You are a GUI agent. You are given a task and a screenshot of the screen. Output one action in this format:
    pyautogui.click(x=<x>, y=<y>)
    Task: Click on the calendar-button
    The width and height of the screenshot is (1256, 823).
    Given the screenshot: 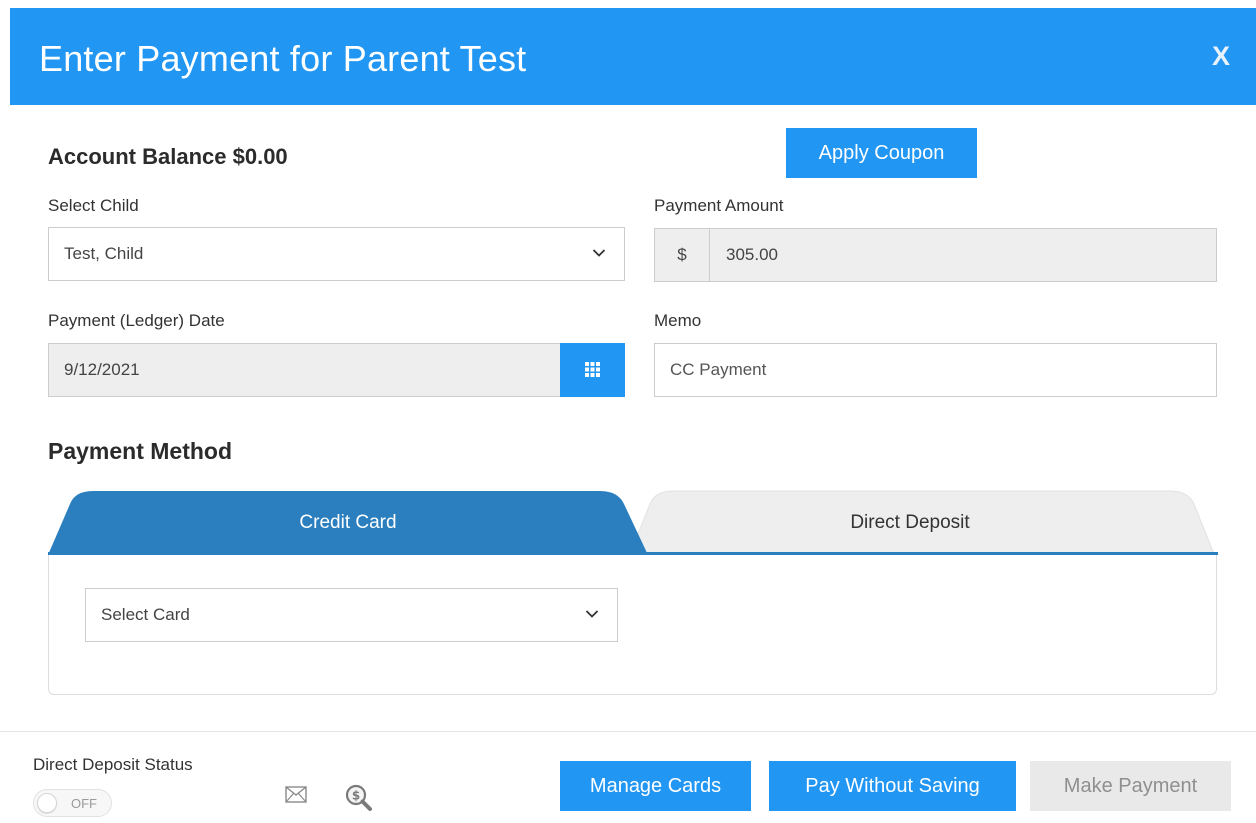 What is the action you would take?
    pyautogui.click(x=592, y=370)
    